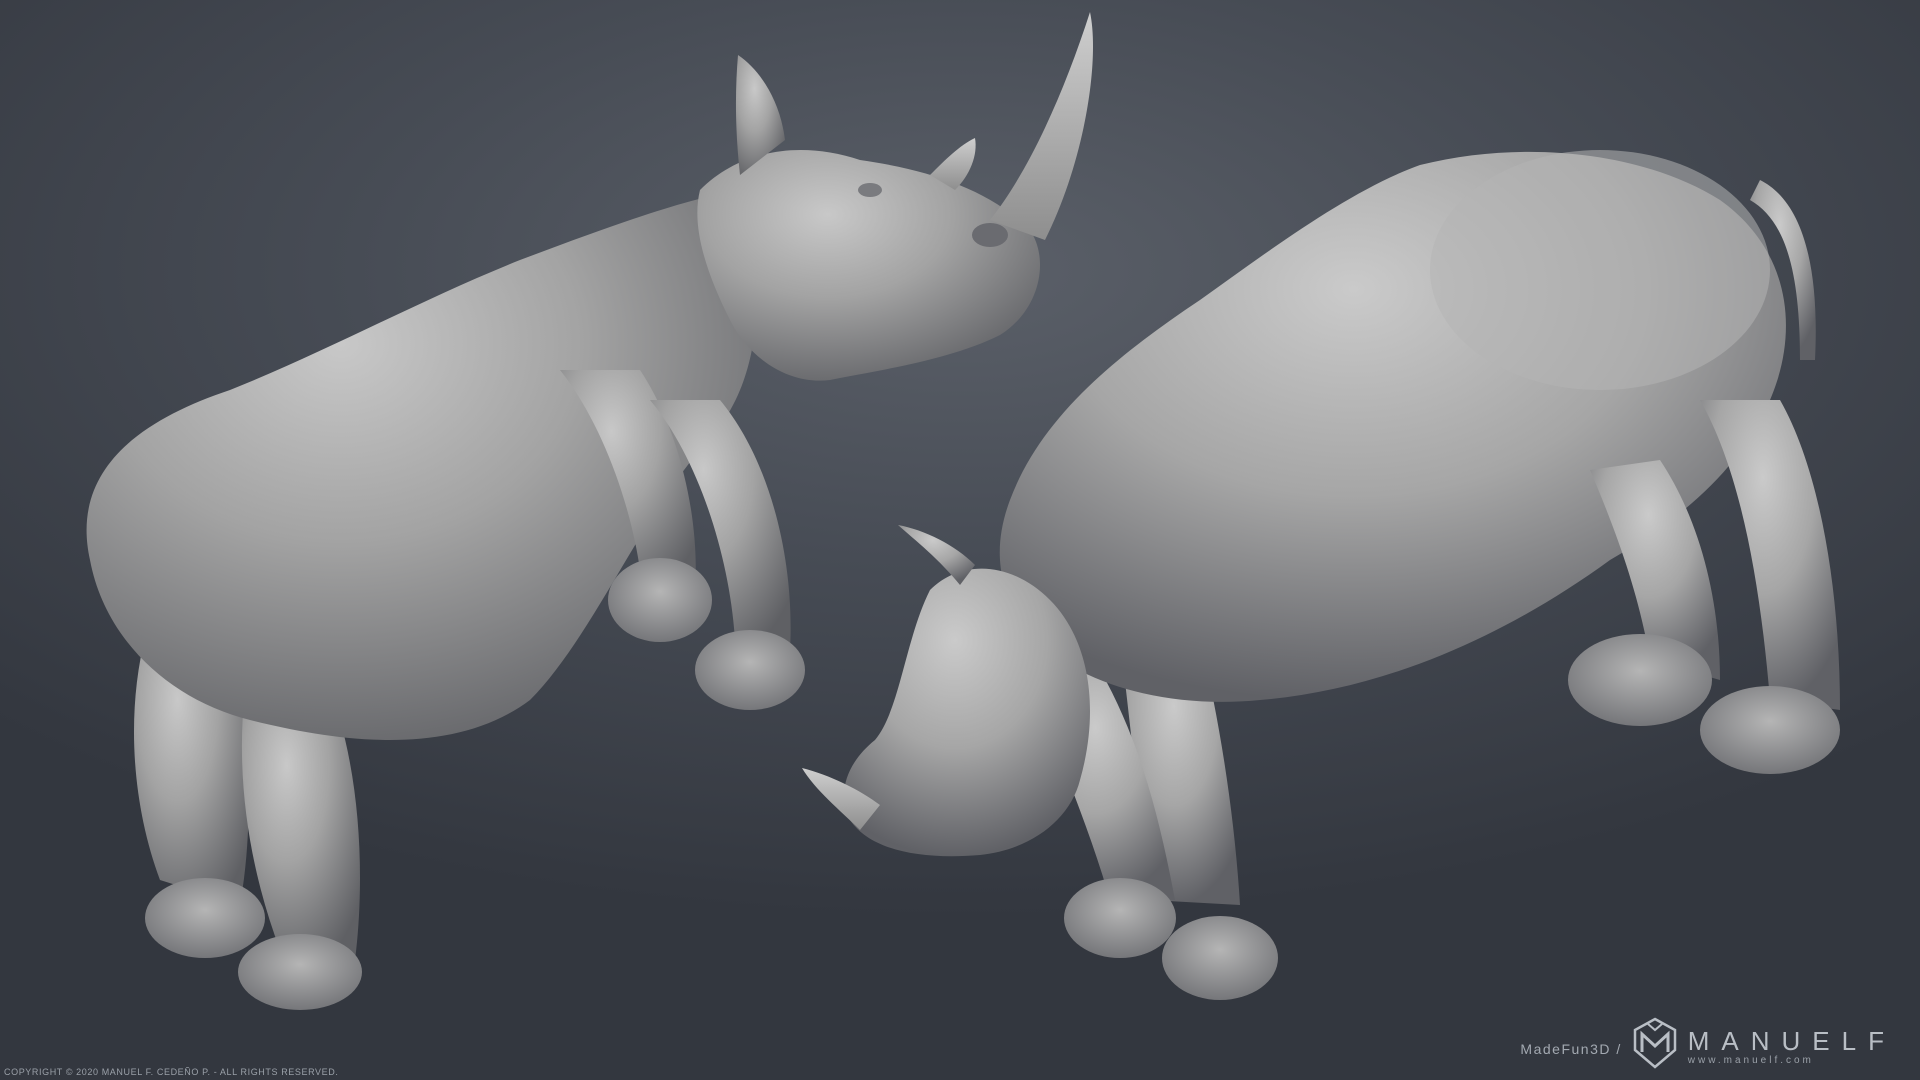  What do you see at coordinates (1041, 126) in the screenshot?
I see `left-rhino-front-horn` at bounding box center [1041, 126].